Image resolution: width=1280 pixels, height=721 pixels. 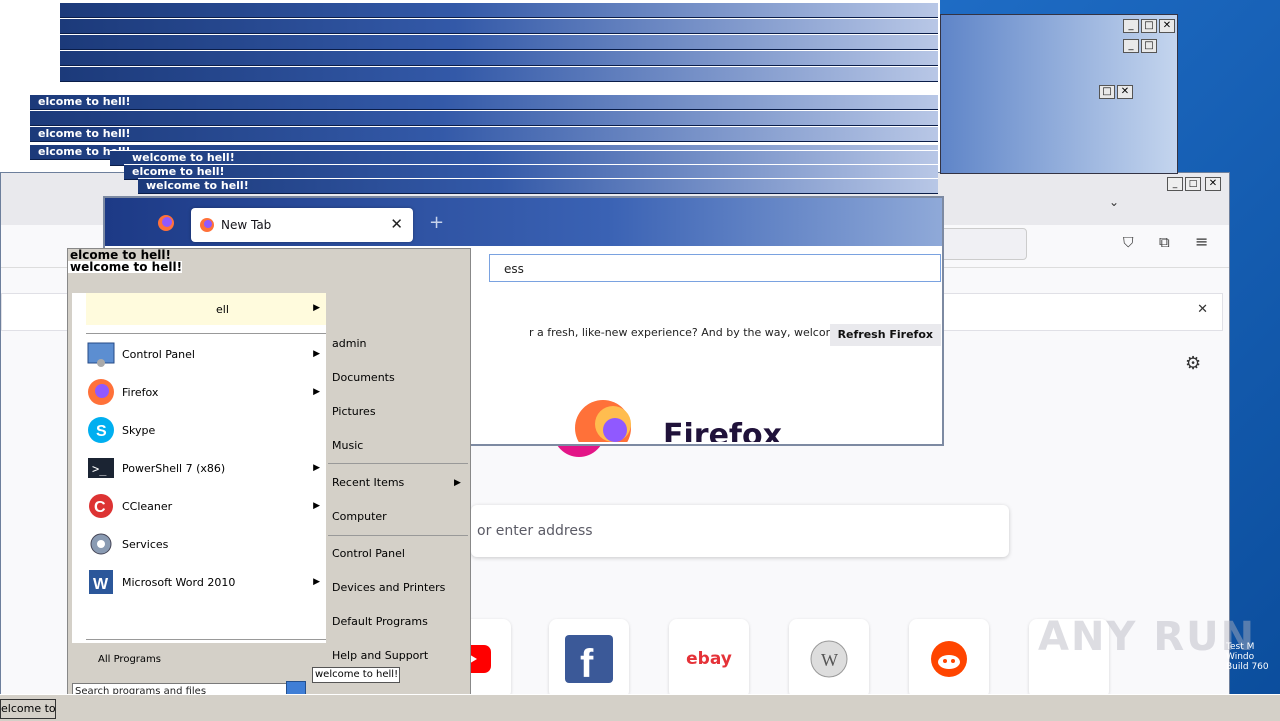 What do you see at coordinates (145, 544) in the screenshot?
I see `program-label: Services` at bounding box center [145, 544].